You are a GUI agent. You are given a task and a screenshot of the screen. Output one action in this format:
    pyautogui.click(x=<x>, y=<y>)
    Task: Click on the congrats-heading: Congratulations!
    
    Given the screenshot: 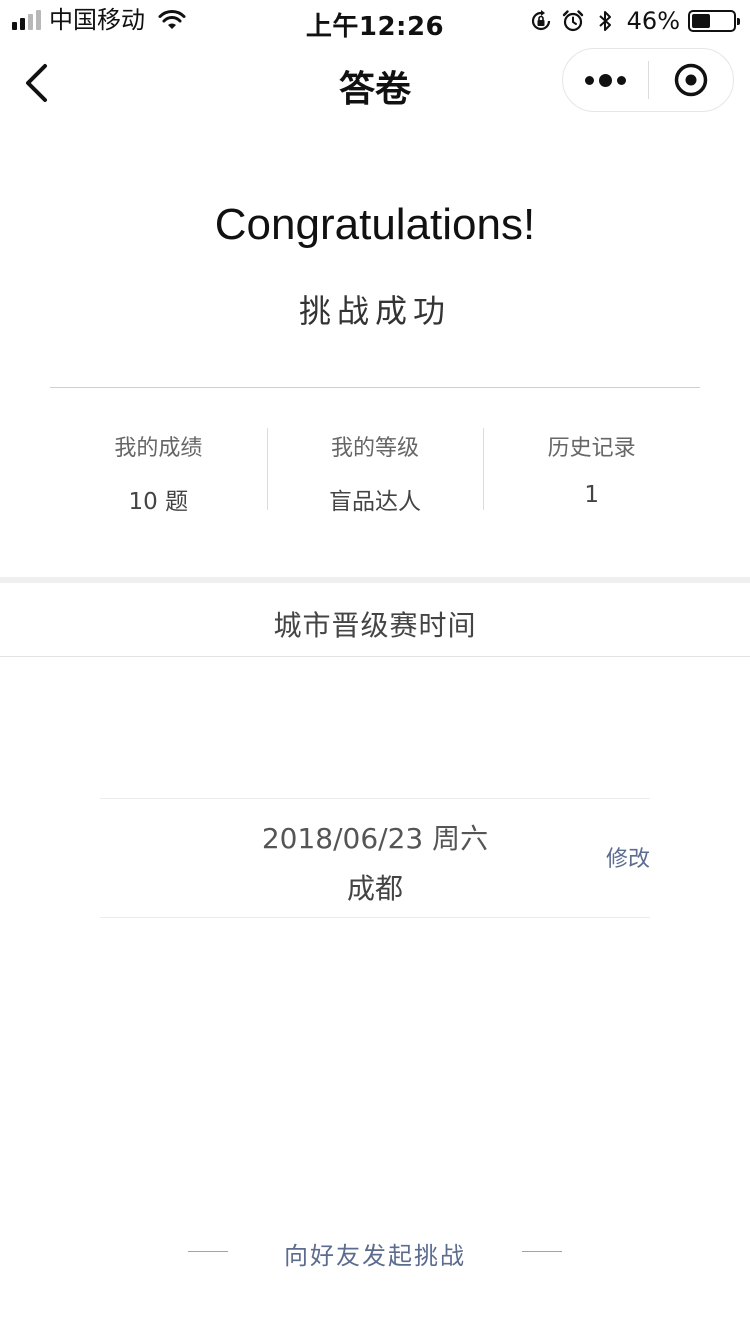 What is the action you would take?
    pyautogui.click(x=375, y=224)
    